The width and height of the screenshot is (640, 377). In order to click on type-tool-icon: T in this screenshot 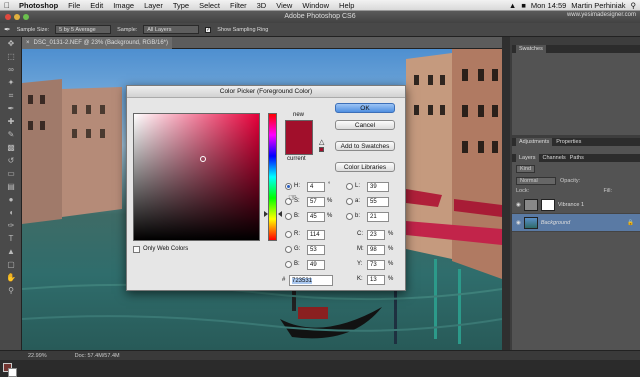, I will do `click(11, 239)`.